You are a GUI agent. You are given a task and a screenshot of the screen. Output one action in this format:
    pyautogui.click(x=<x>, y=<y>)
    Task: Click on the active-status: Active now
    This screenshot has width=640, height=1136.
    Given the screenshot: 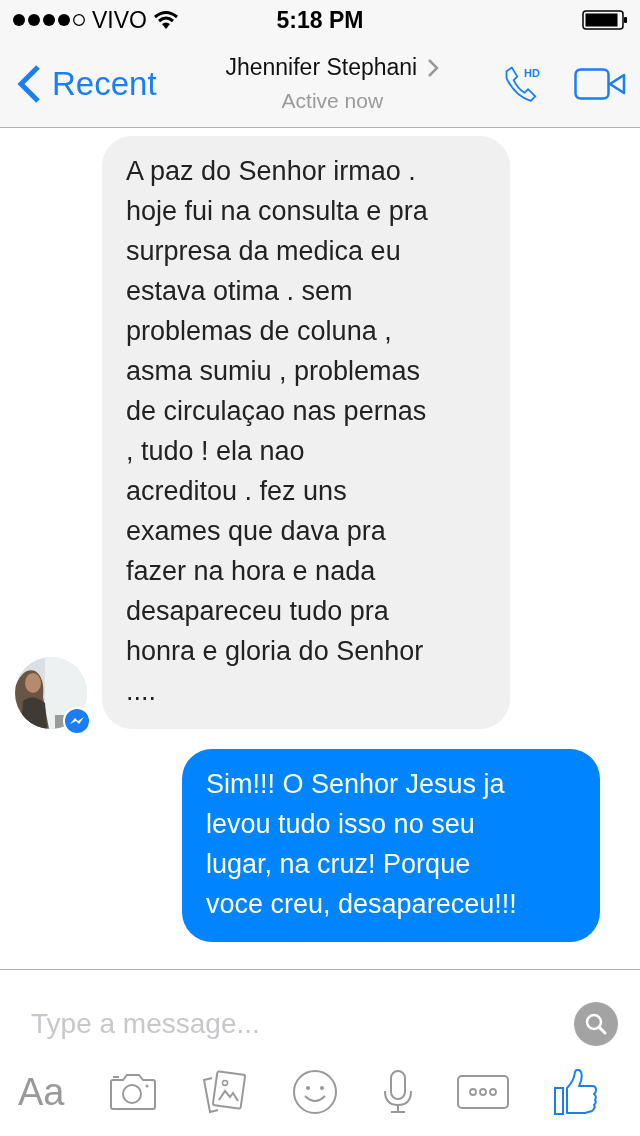 What is the action you would take?
    pyautogui.click(x=332, y=101)
    